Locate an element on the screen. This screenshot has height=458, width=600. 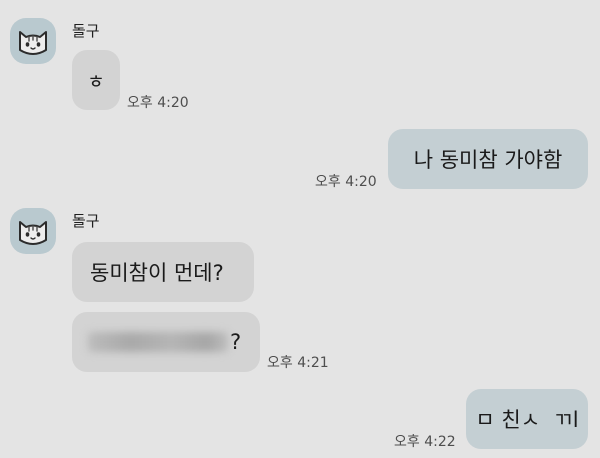
message-text: ㅎ is located at coordinates (96, 81).